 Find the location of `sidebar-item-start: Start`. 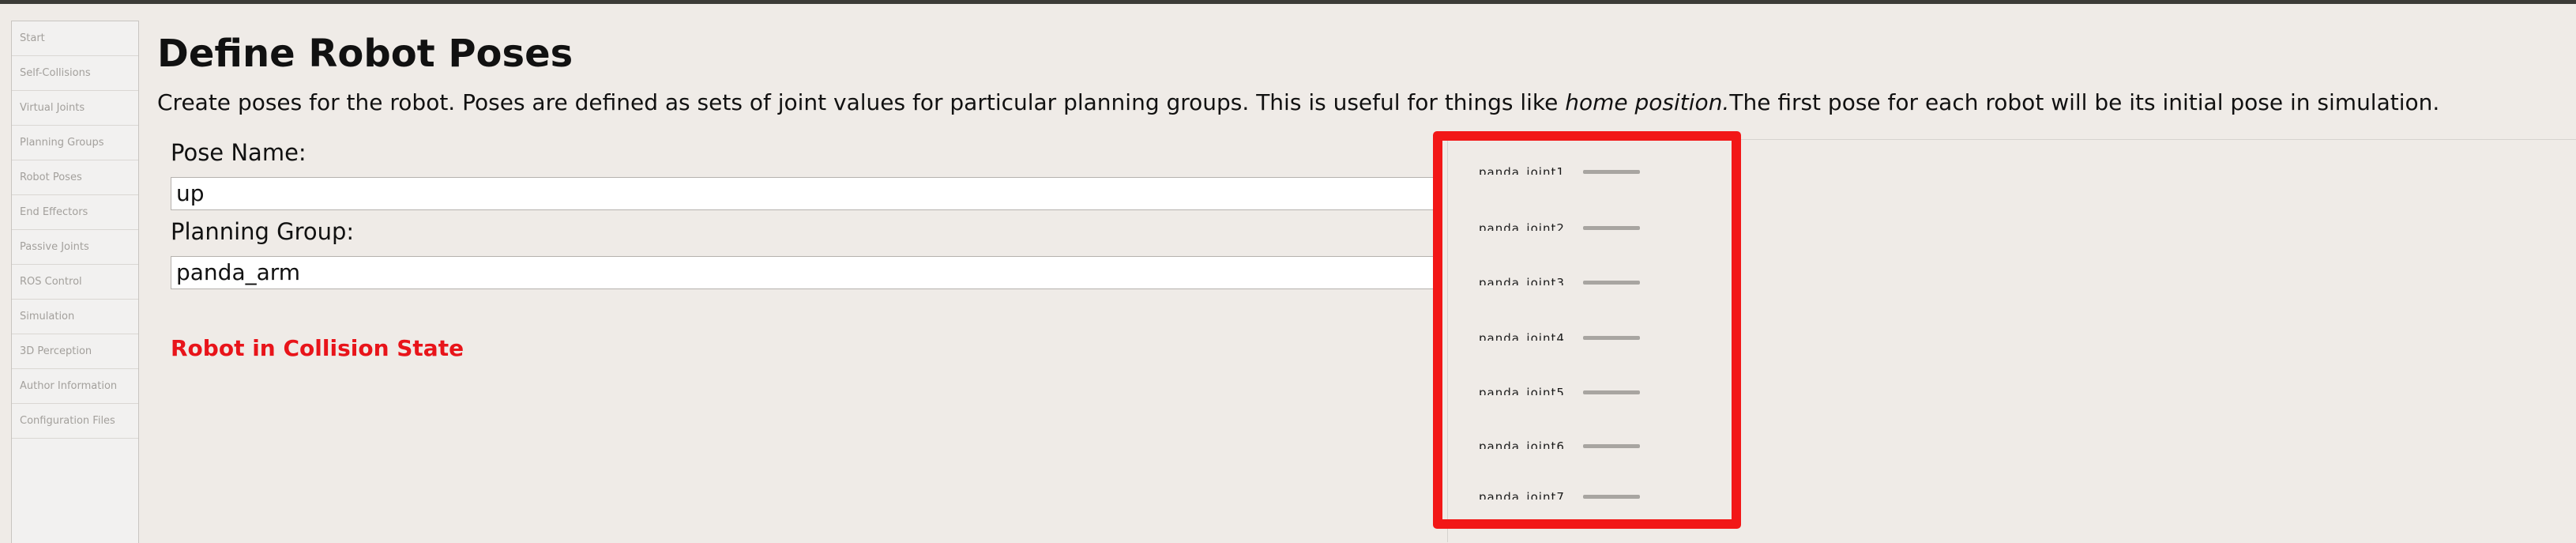

sidebar-item-start: Start is located at coordinates (75, 38).